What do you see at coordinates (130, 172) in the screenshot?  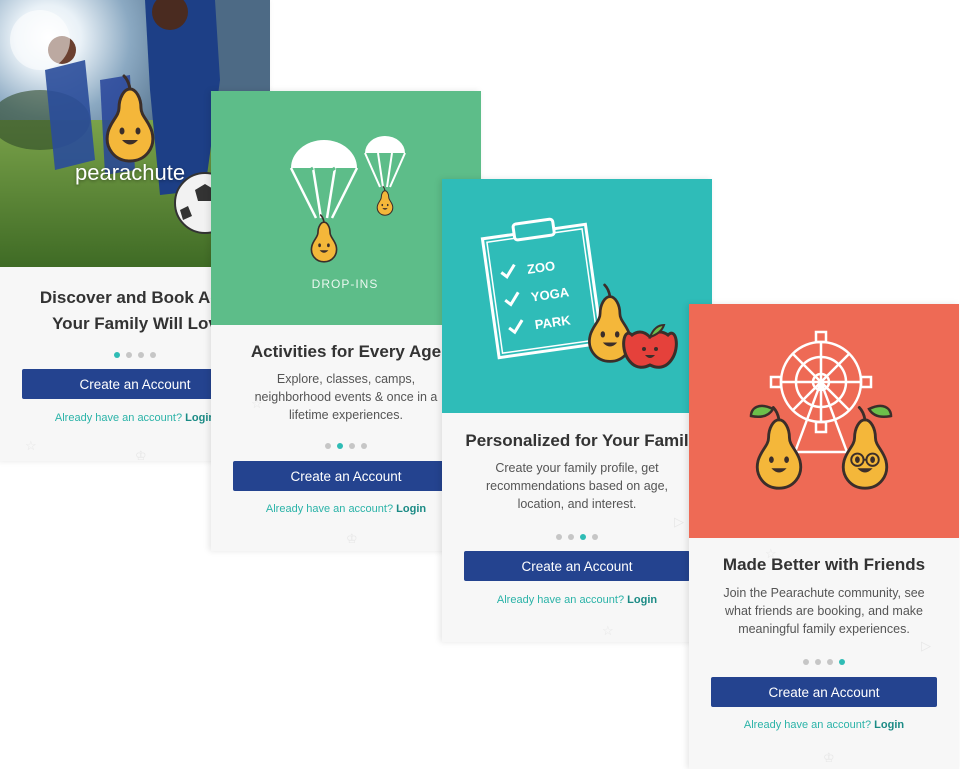 I see `brand-name: pearachute` at bounding box center [130, 172].